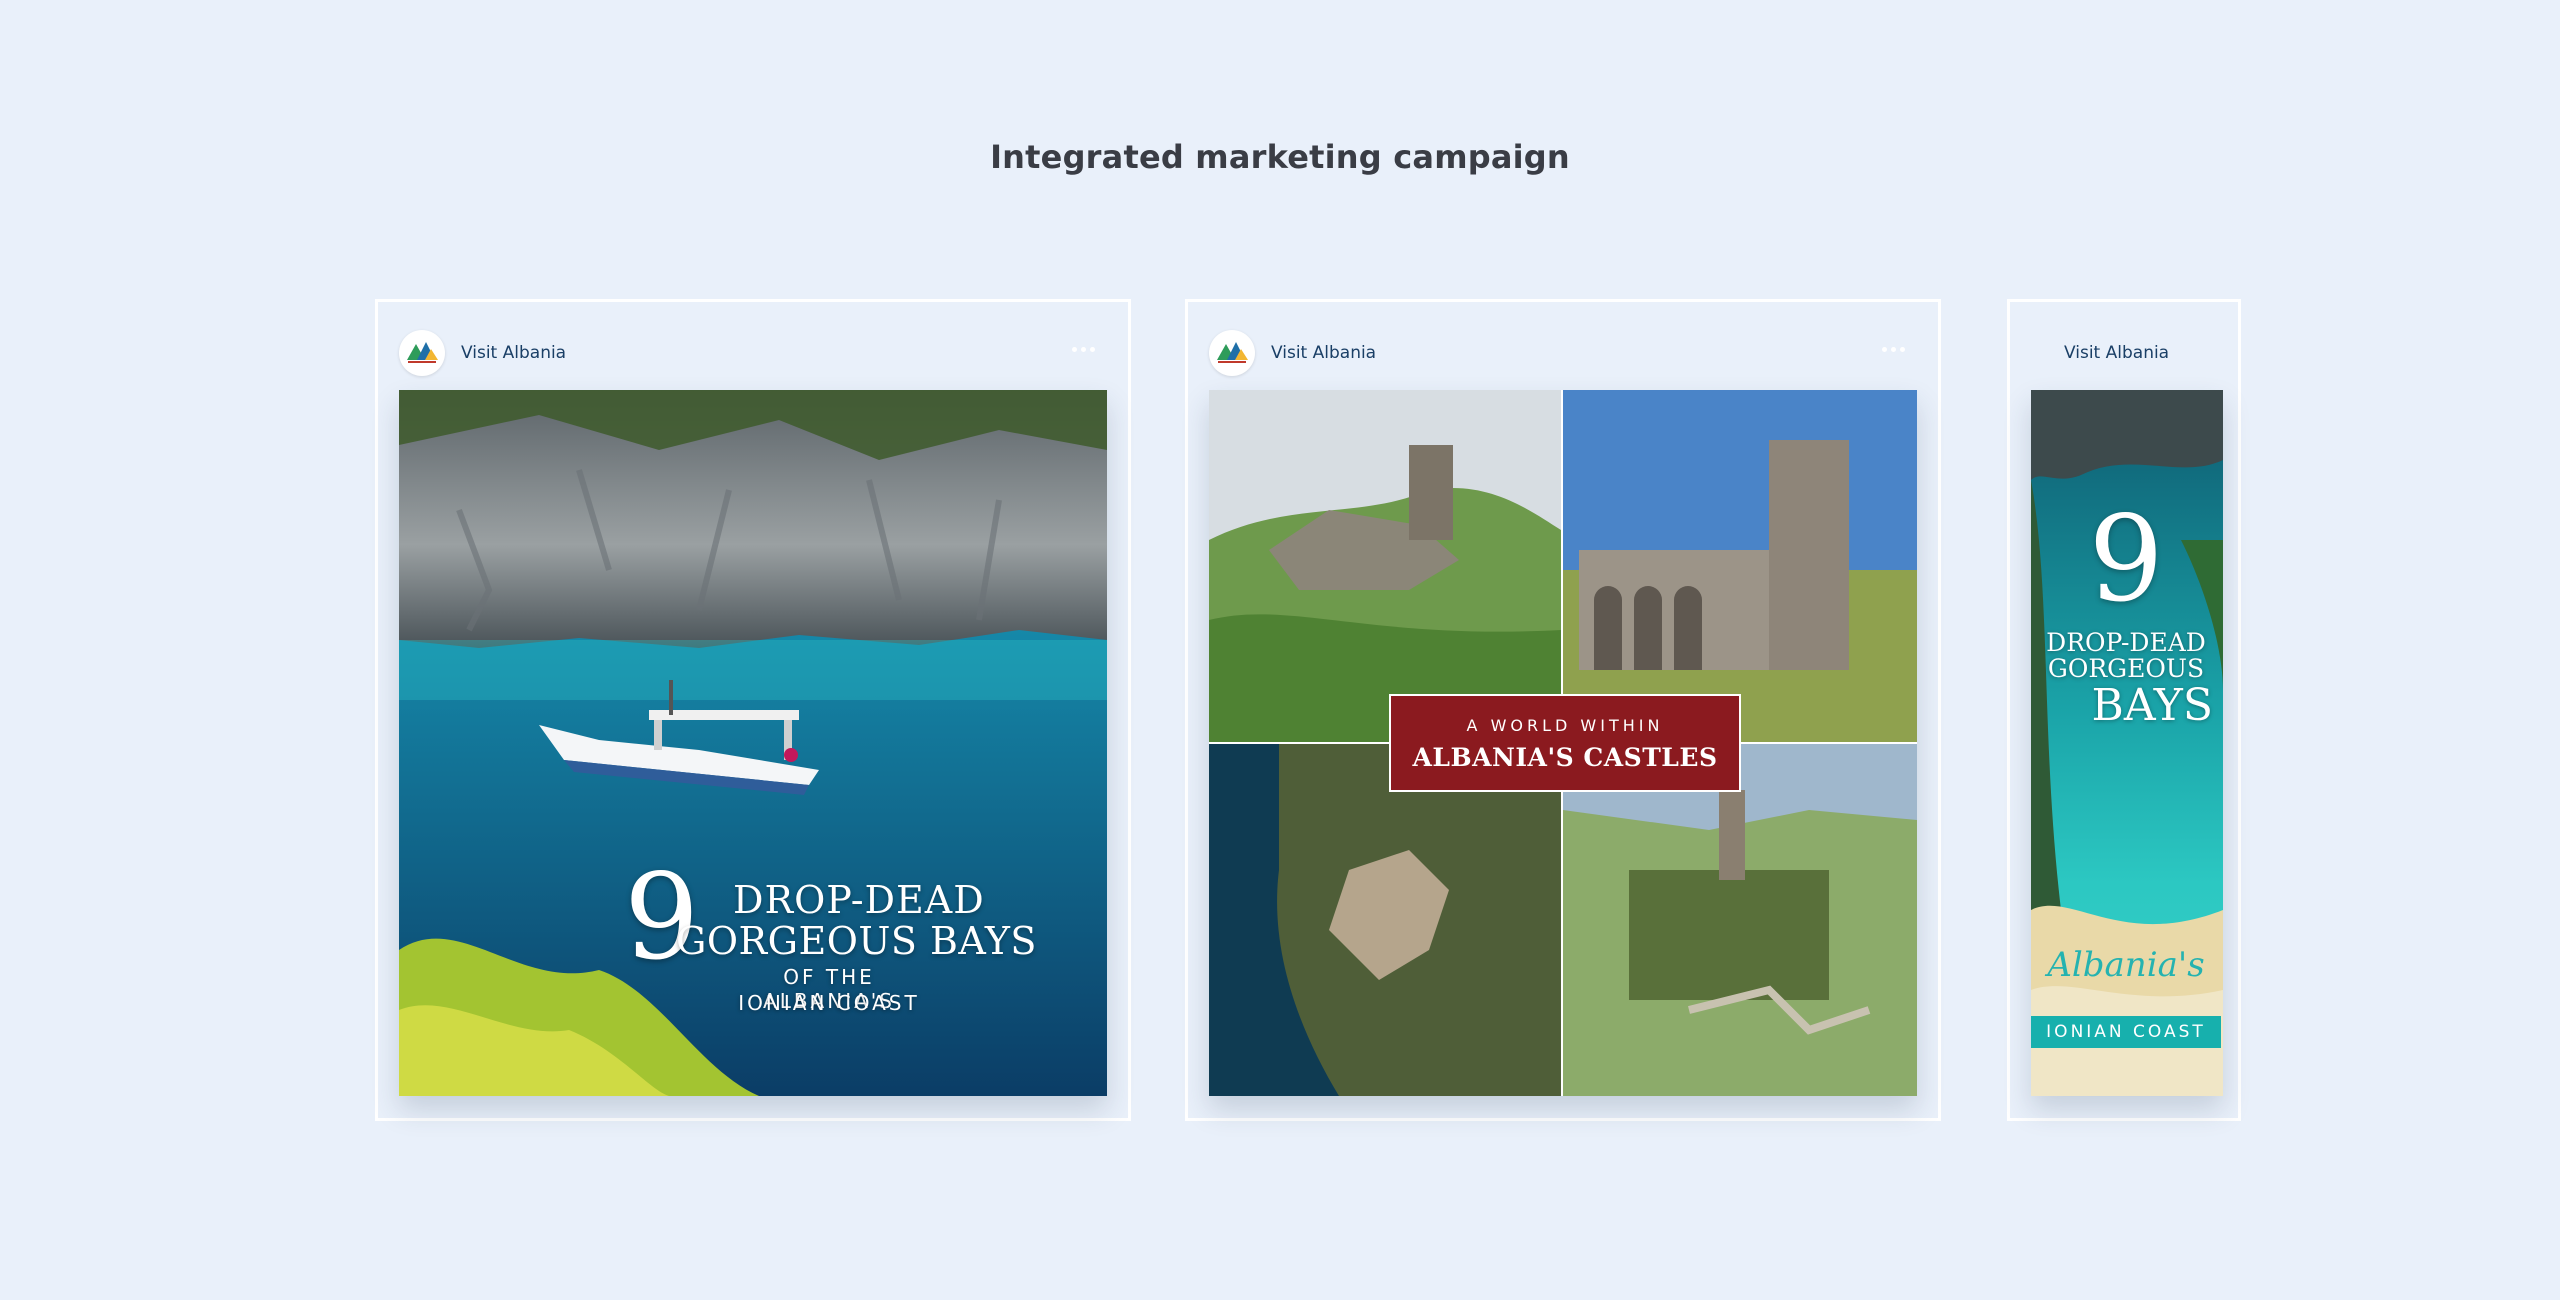 The width and height of the screenshot is (2560, 1300). What do you see at coordinates (2152, 705) in the screenshot?
I see `headline-line-3: BAYS` at bounding box center [2152, 705].